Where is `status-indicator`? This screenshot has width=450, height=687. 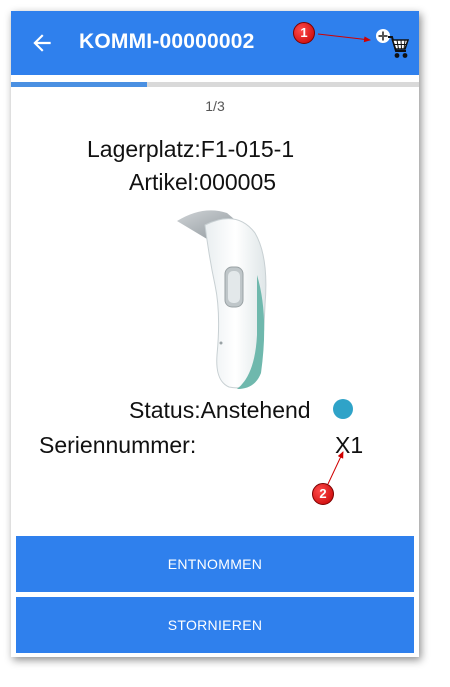
status-indicator is located at coordinates (343, 409).